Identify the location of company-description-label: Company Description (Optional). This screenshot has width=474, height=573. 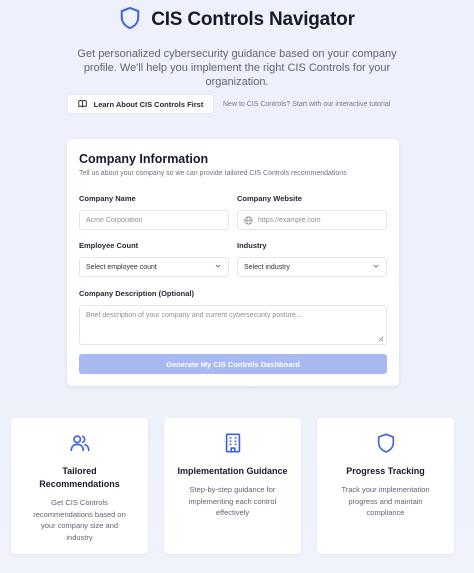
(137, 293).